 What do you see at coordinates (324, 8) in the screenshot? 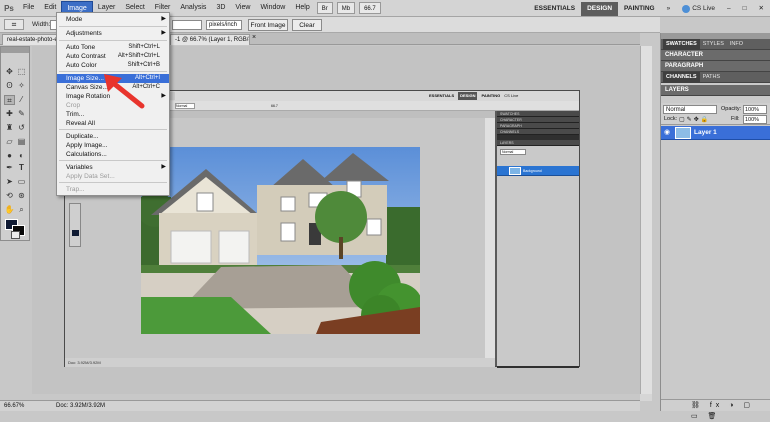
I see `bridge-icon: Br` at bounding box center [324, 8].